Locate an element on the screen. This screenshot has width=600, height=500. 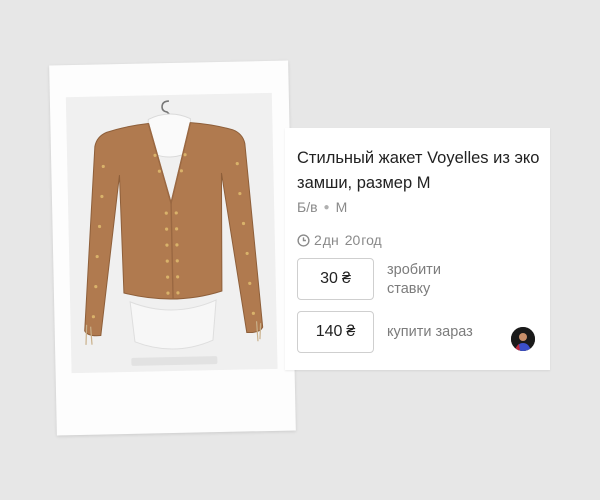
buy-now-currency: ₴ is located at coordinates (351, 331).